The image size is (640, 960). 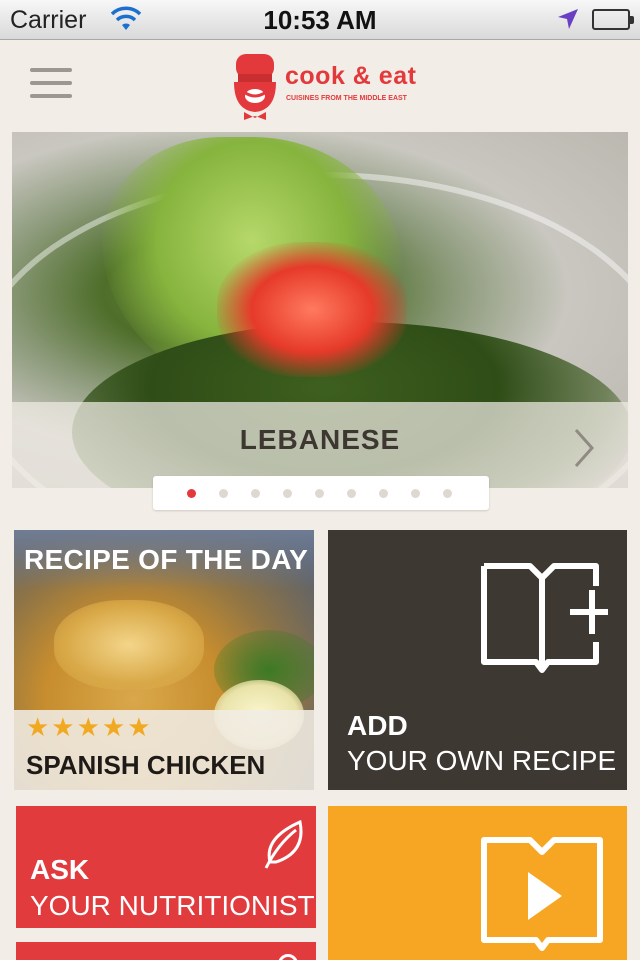 I want to click on battery-icon, so click(x=613, y=19).